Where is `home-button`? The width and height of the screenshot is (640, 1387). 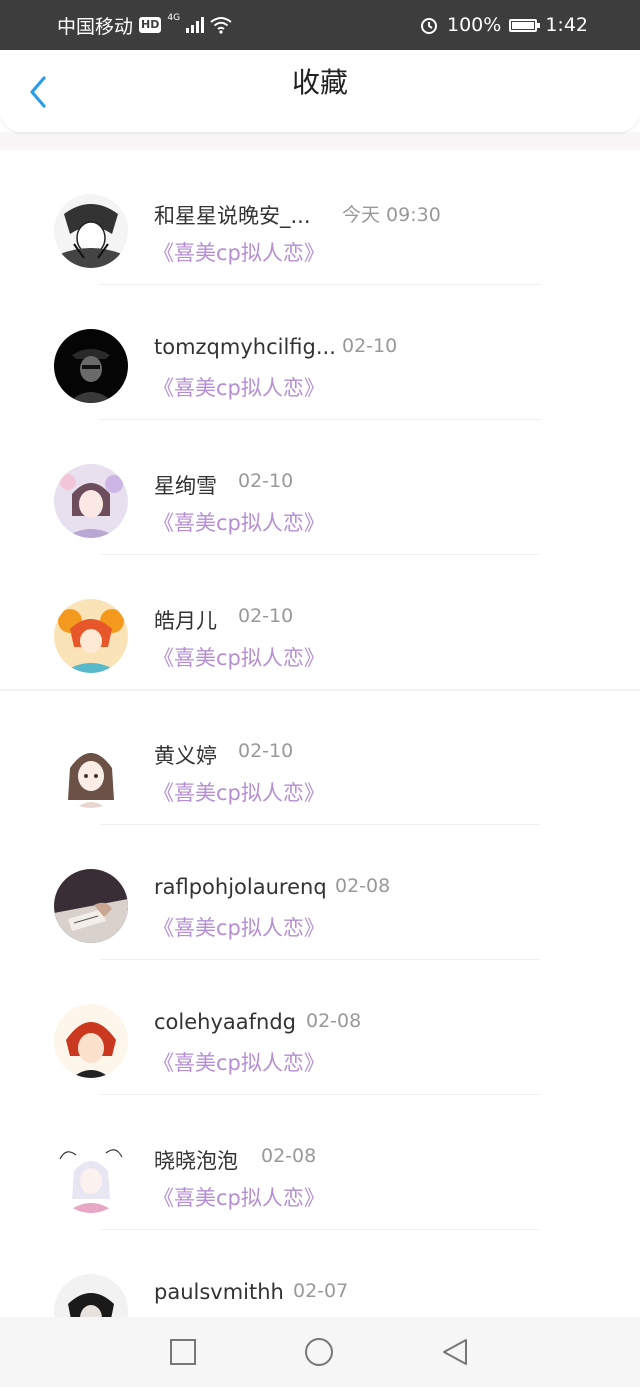 home-button is located at coordinates (319, 1352).